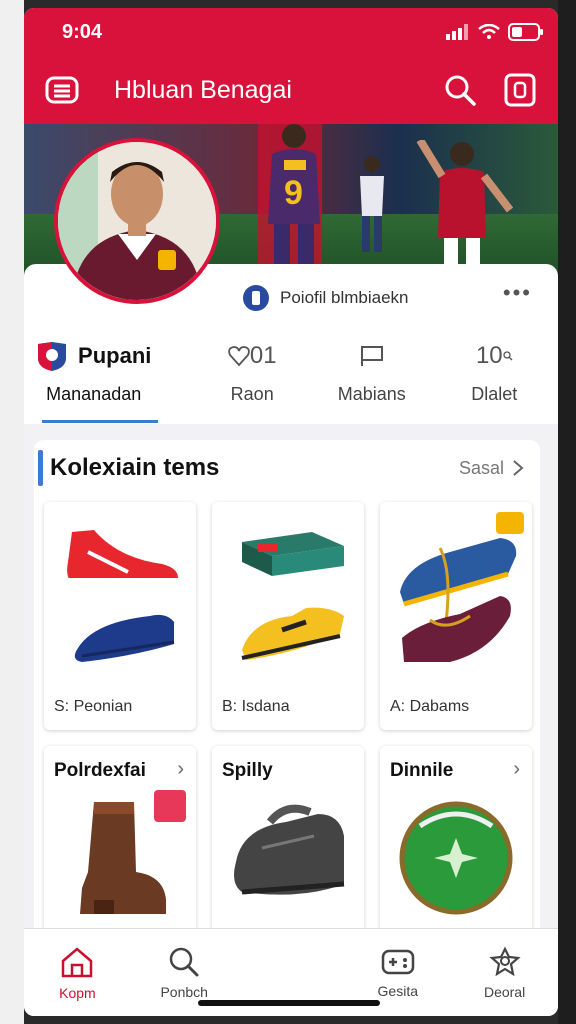 The image size is (576, 1024). I want to click on search-small-icon, so click(508, 356).